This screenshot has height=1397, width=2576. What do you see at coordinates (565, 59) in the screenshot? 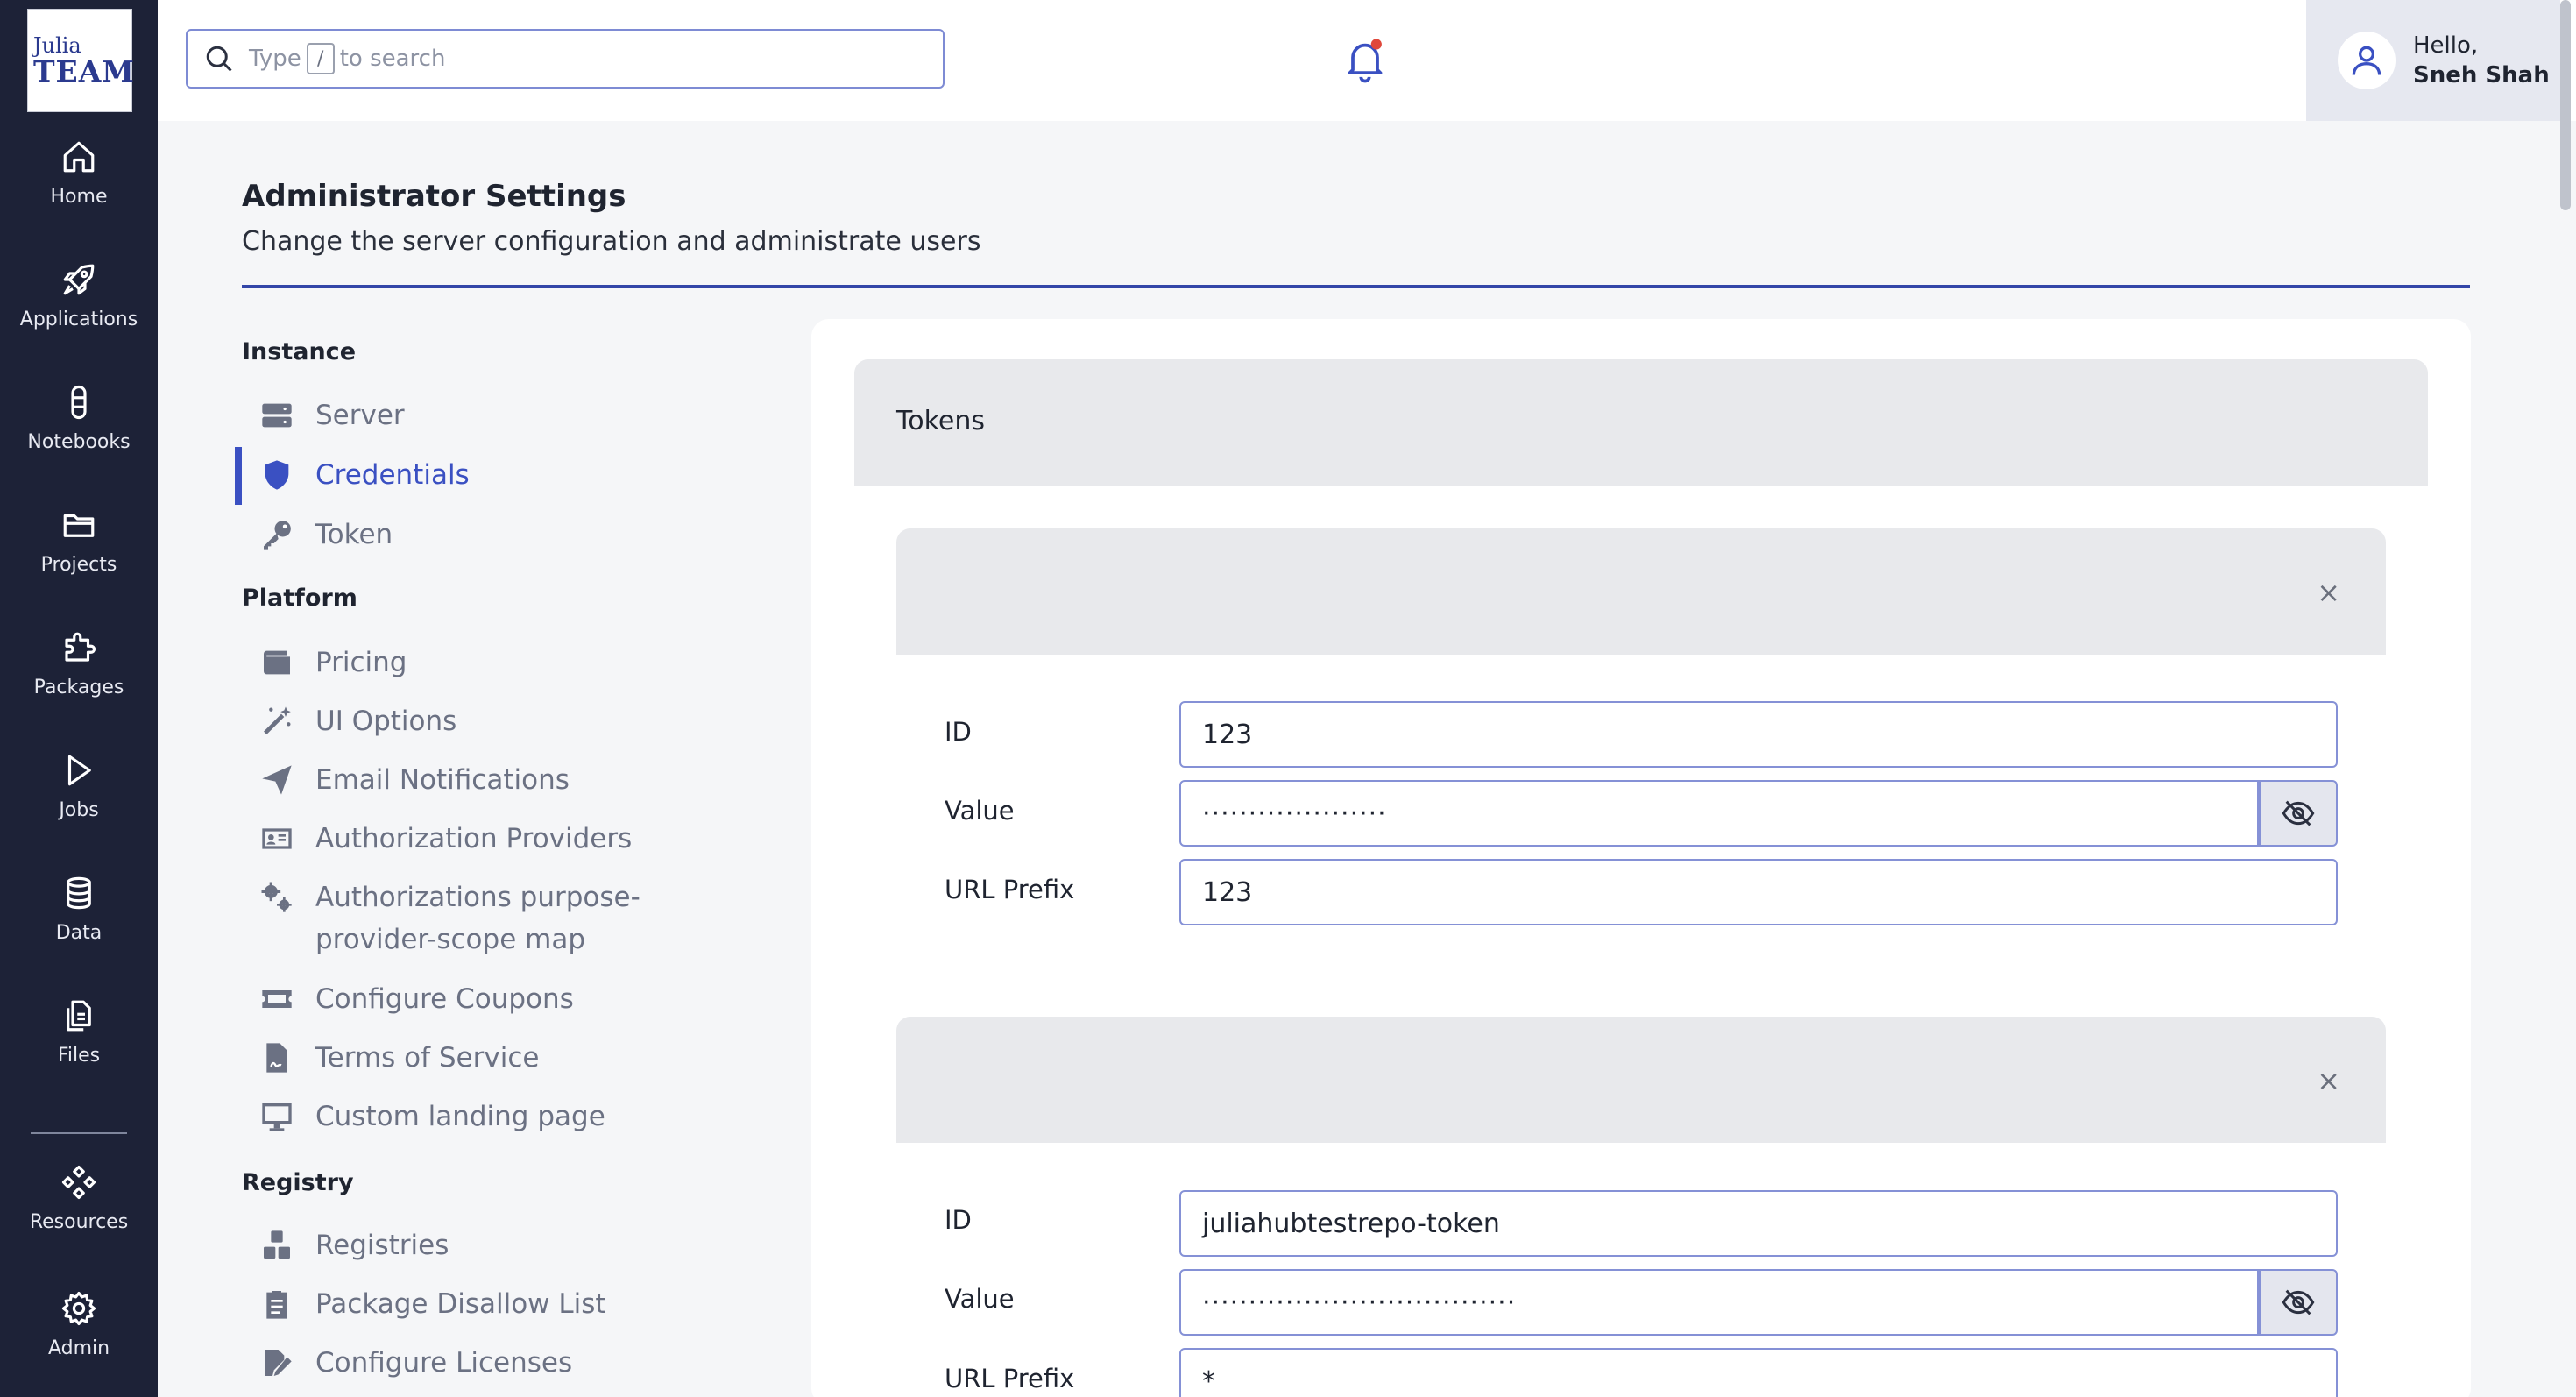
I see `search-input: Type / to search` at bounding box center [565, 59].